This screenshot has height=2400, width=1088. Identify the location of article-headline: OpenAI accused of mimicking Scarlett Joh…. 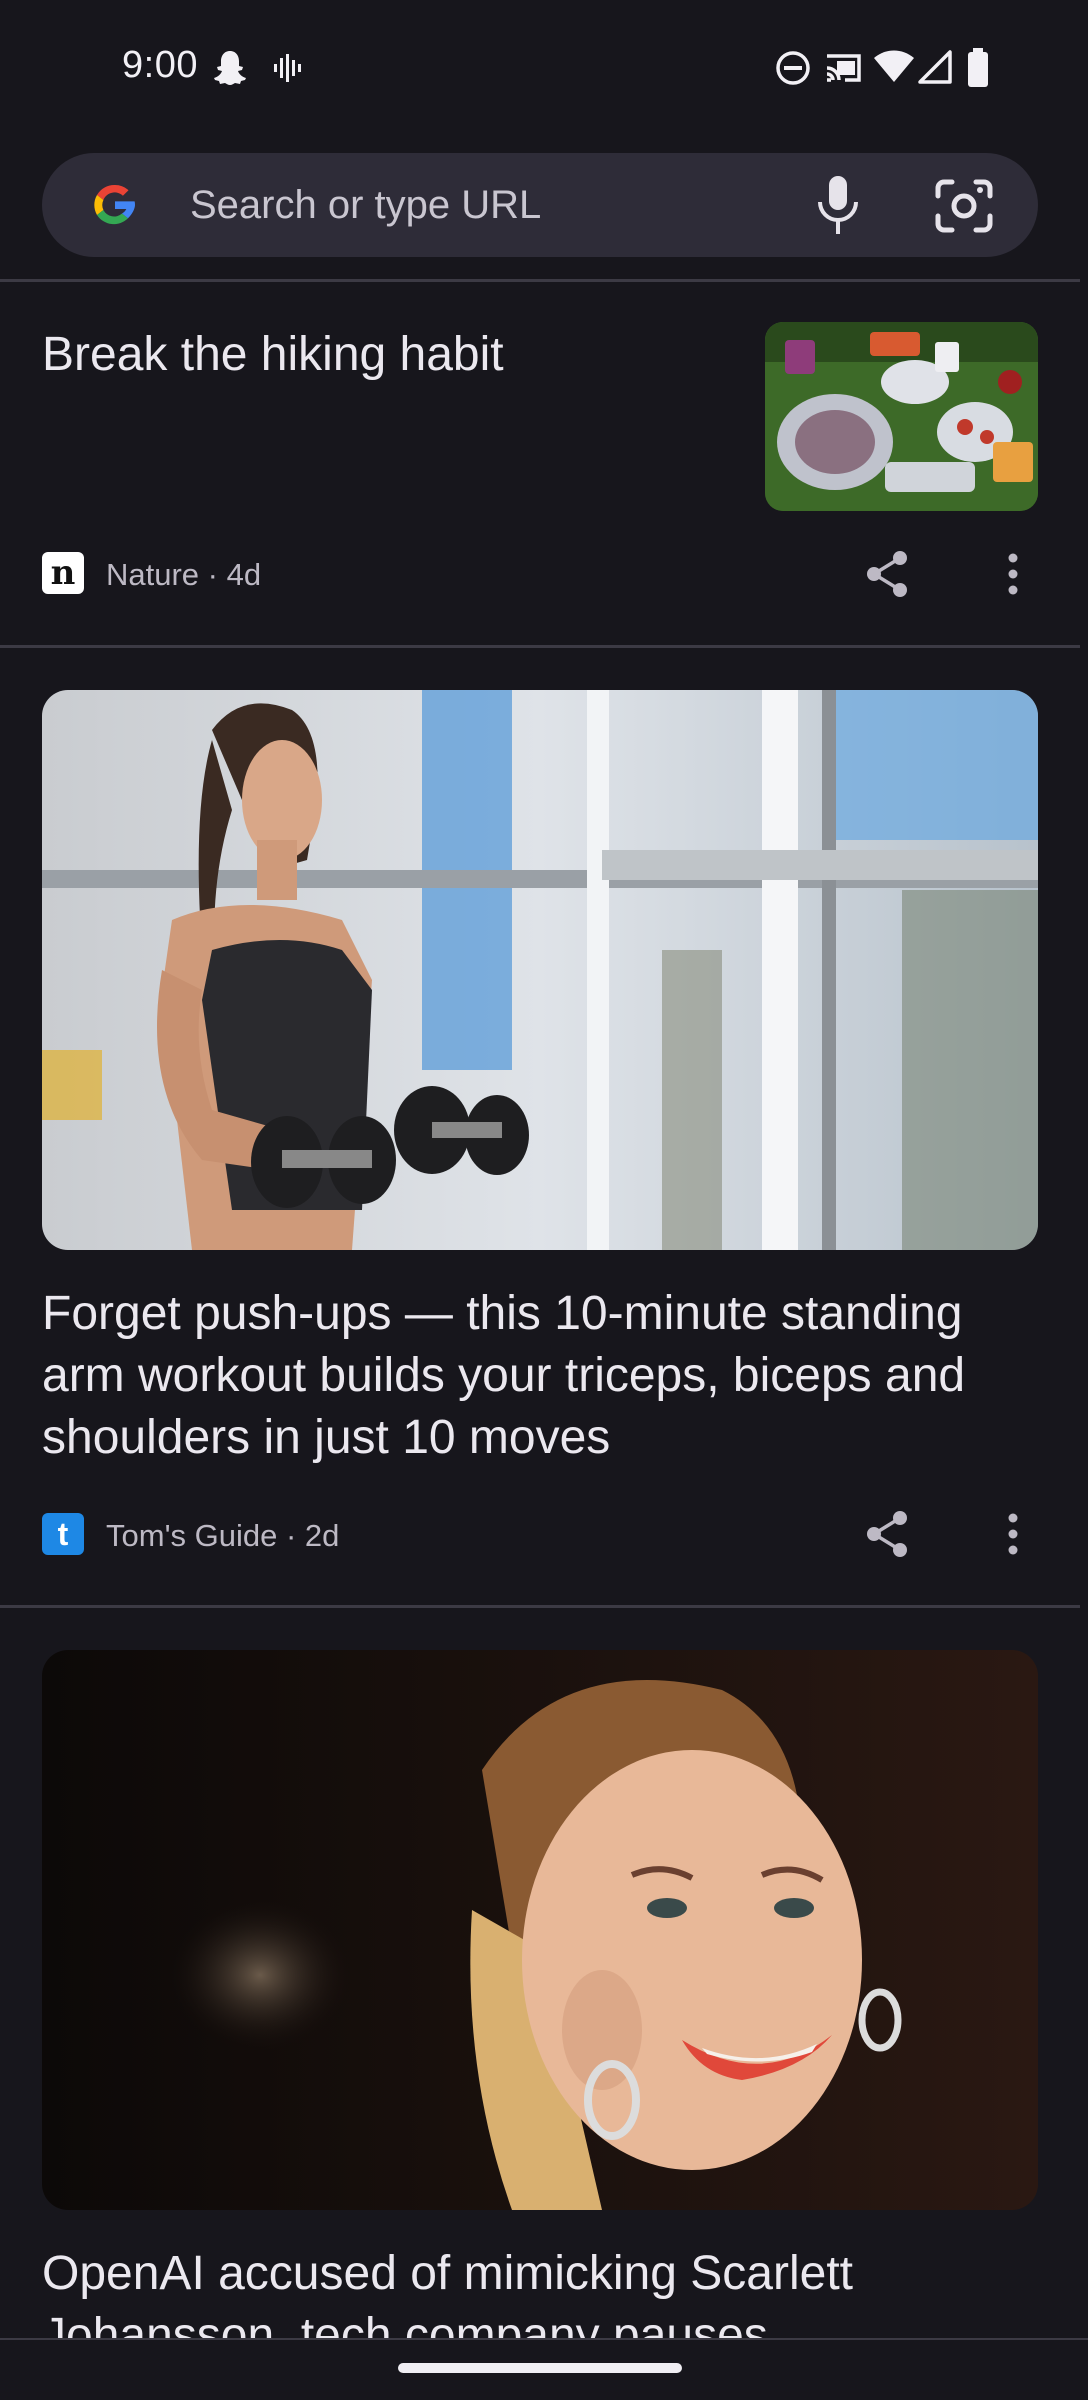
(540, 2290).